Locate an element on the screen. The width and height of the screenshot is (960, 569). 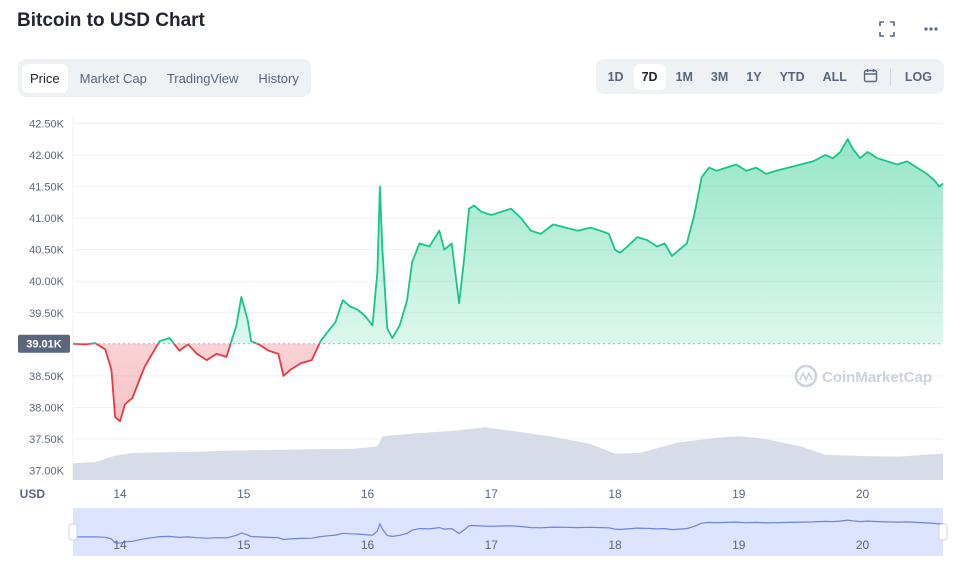
x-axis-labels: 14 15 16 17 18 19 20 is located at coordinates (491, 494).